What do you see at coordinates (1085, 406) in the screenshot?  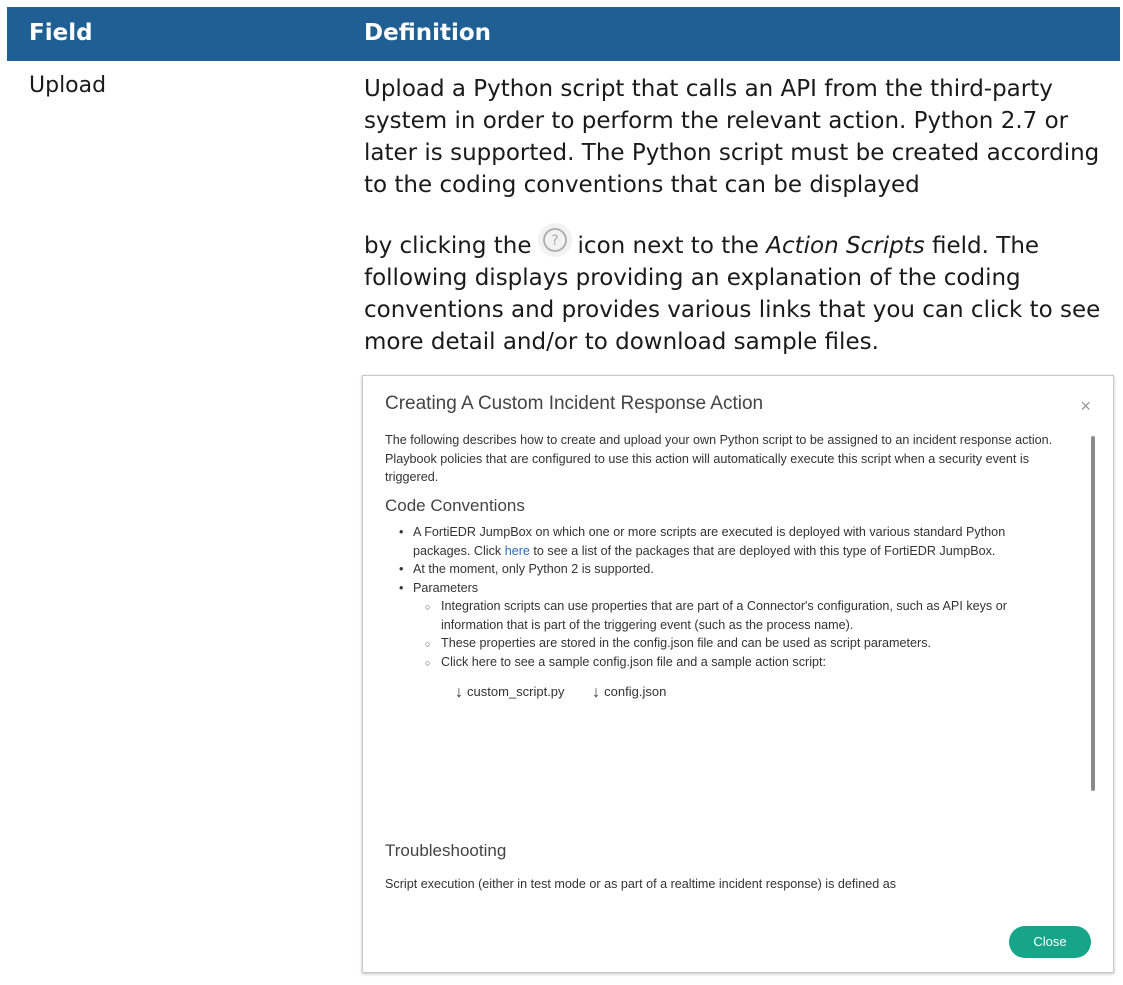 I see `close-icon: ×` at bounding box center [1085, 406].